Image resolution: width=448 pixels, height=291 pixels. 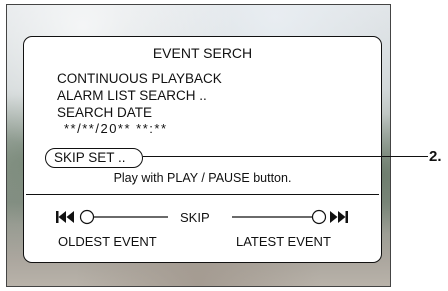 What do you see at coordinates (202, 194) in the screenshot?
I see `menu-divider` at bounding box center [202, 194].